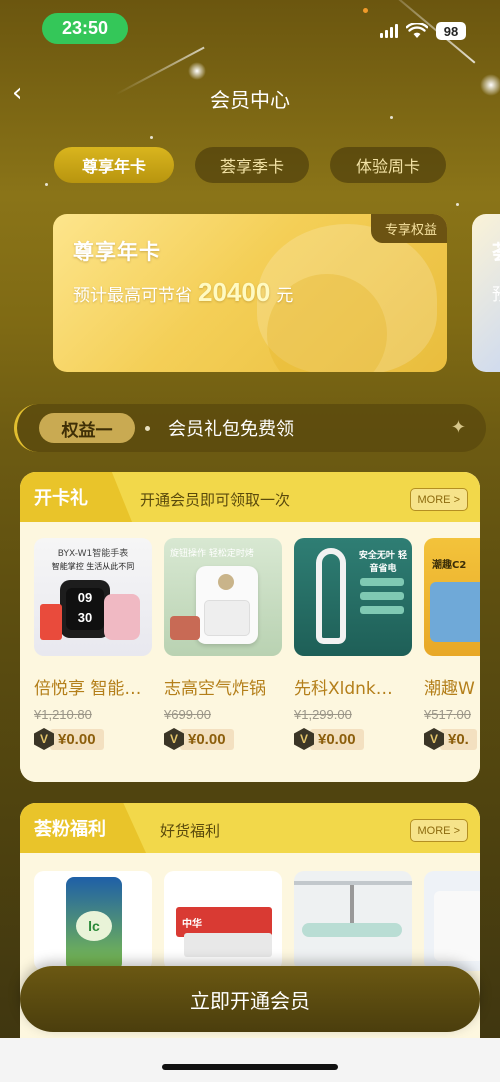 This screenshot has height=1082, width=500. I want to click on product-image: 旋钮操作 轻松定时烤, so click(223, 597).